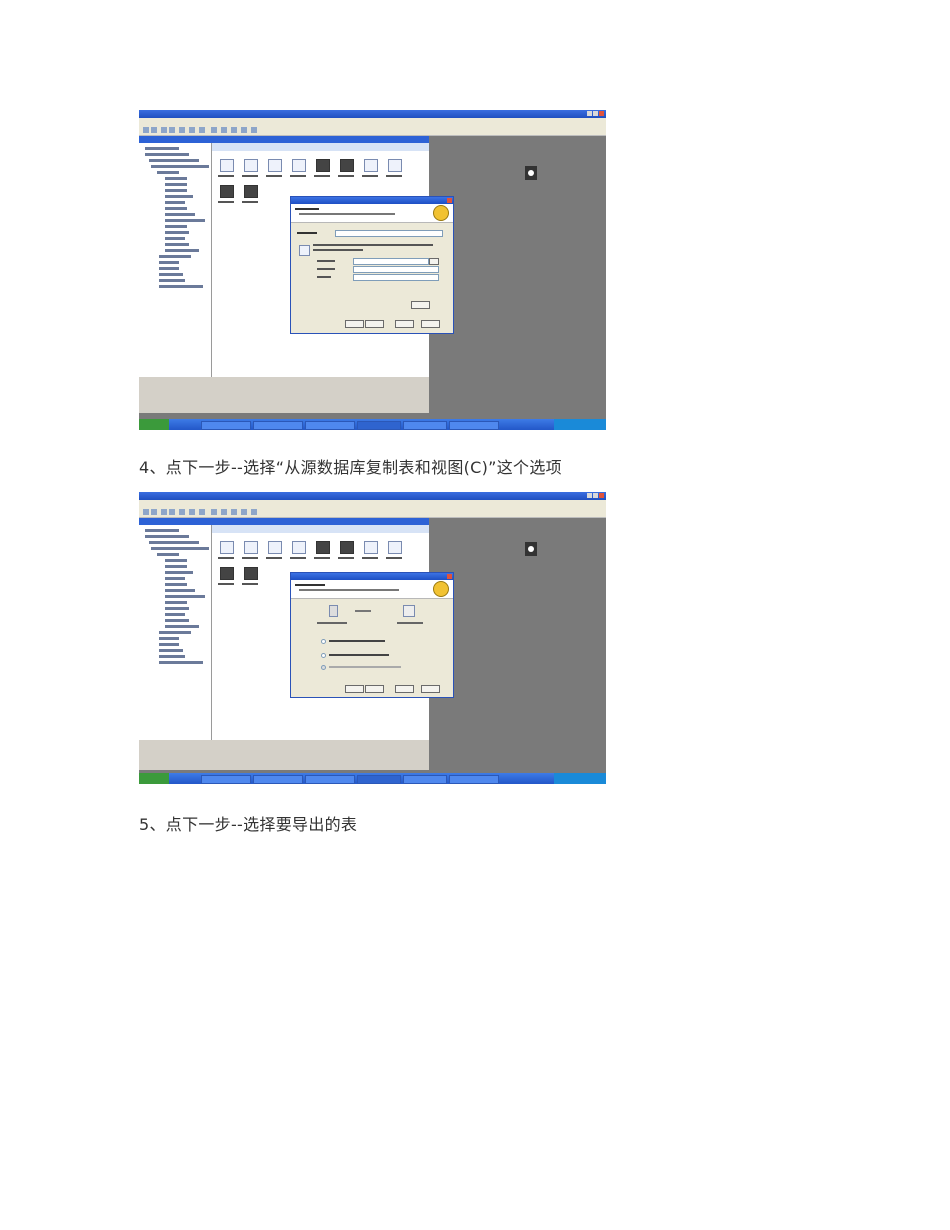 This screenshot has height=1230, width=950. What do you see at coordinates (275, 547) in the screenshot?
I see `view-icon` at bounding box center [275, 547].